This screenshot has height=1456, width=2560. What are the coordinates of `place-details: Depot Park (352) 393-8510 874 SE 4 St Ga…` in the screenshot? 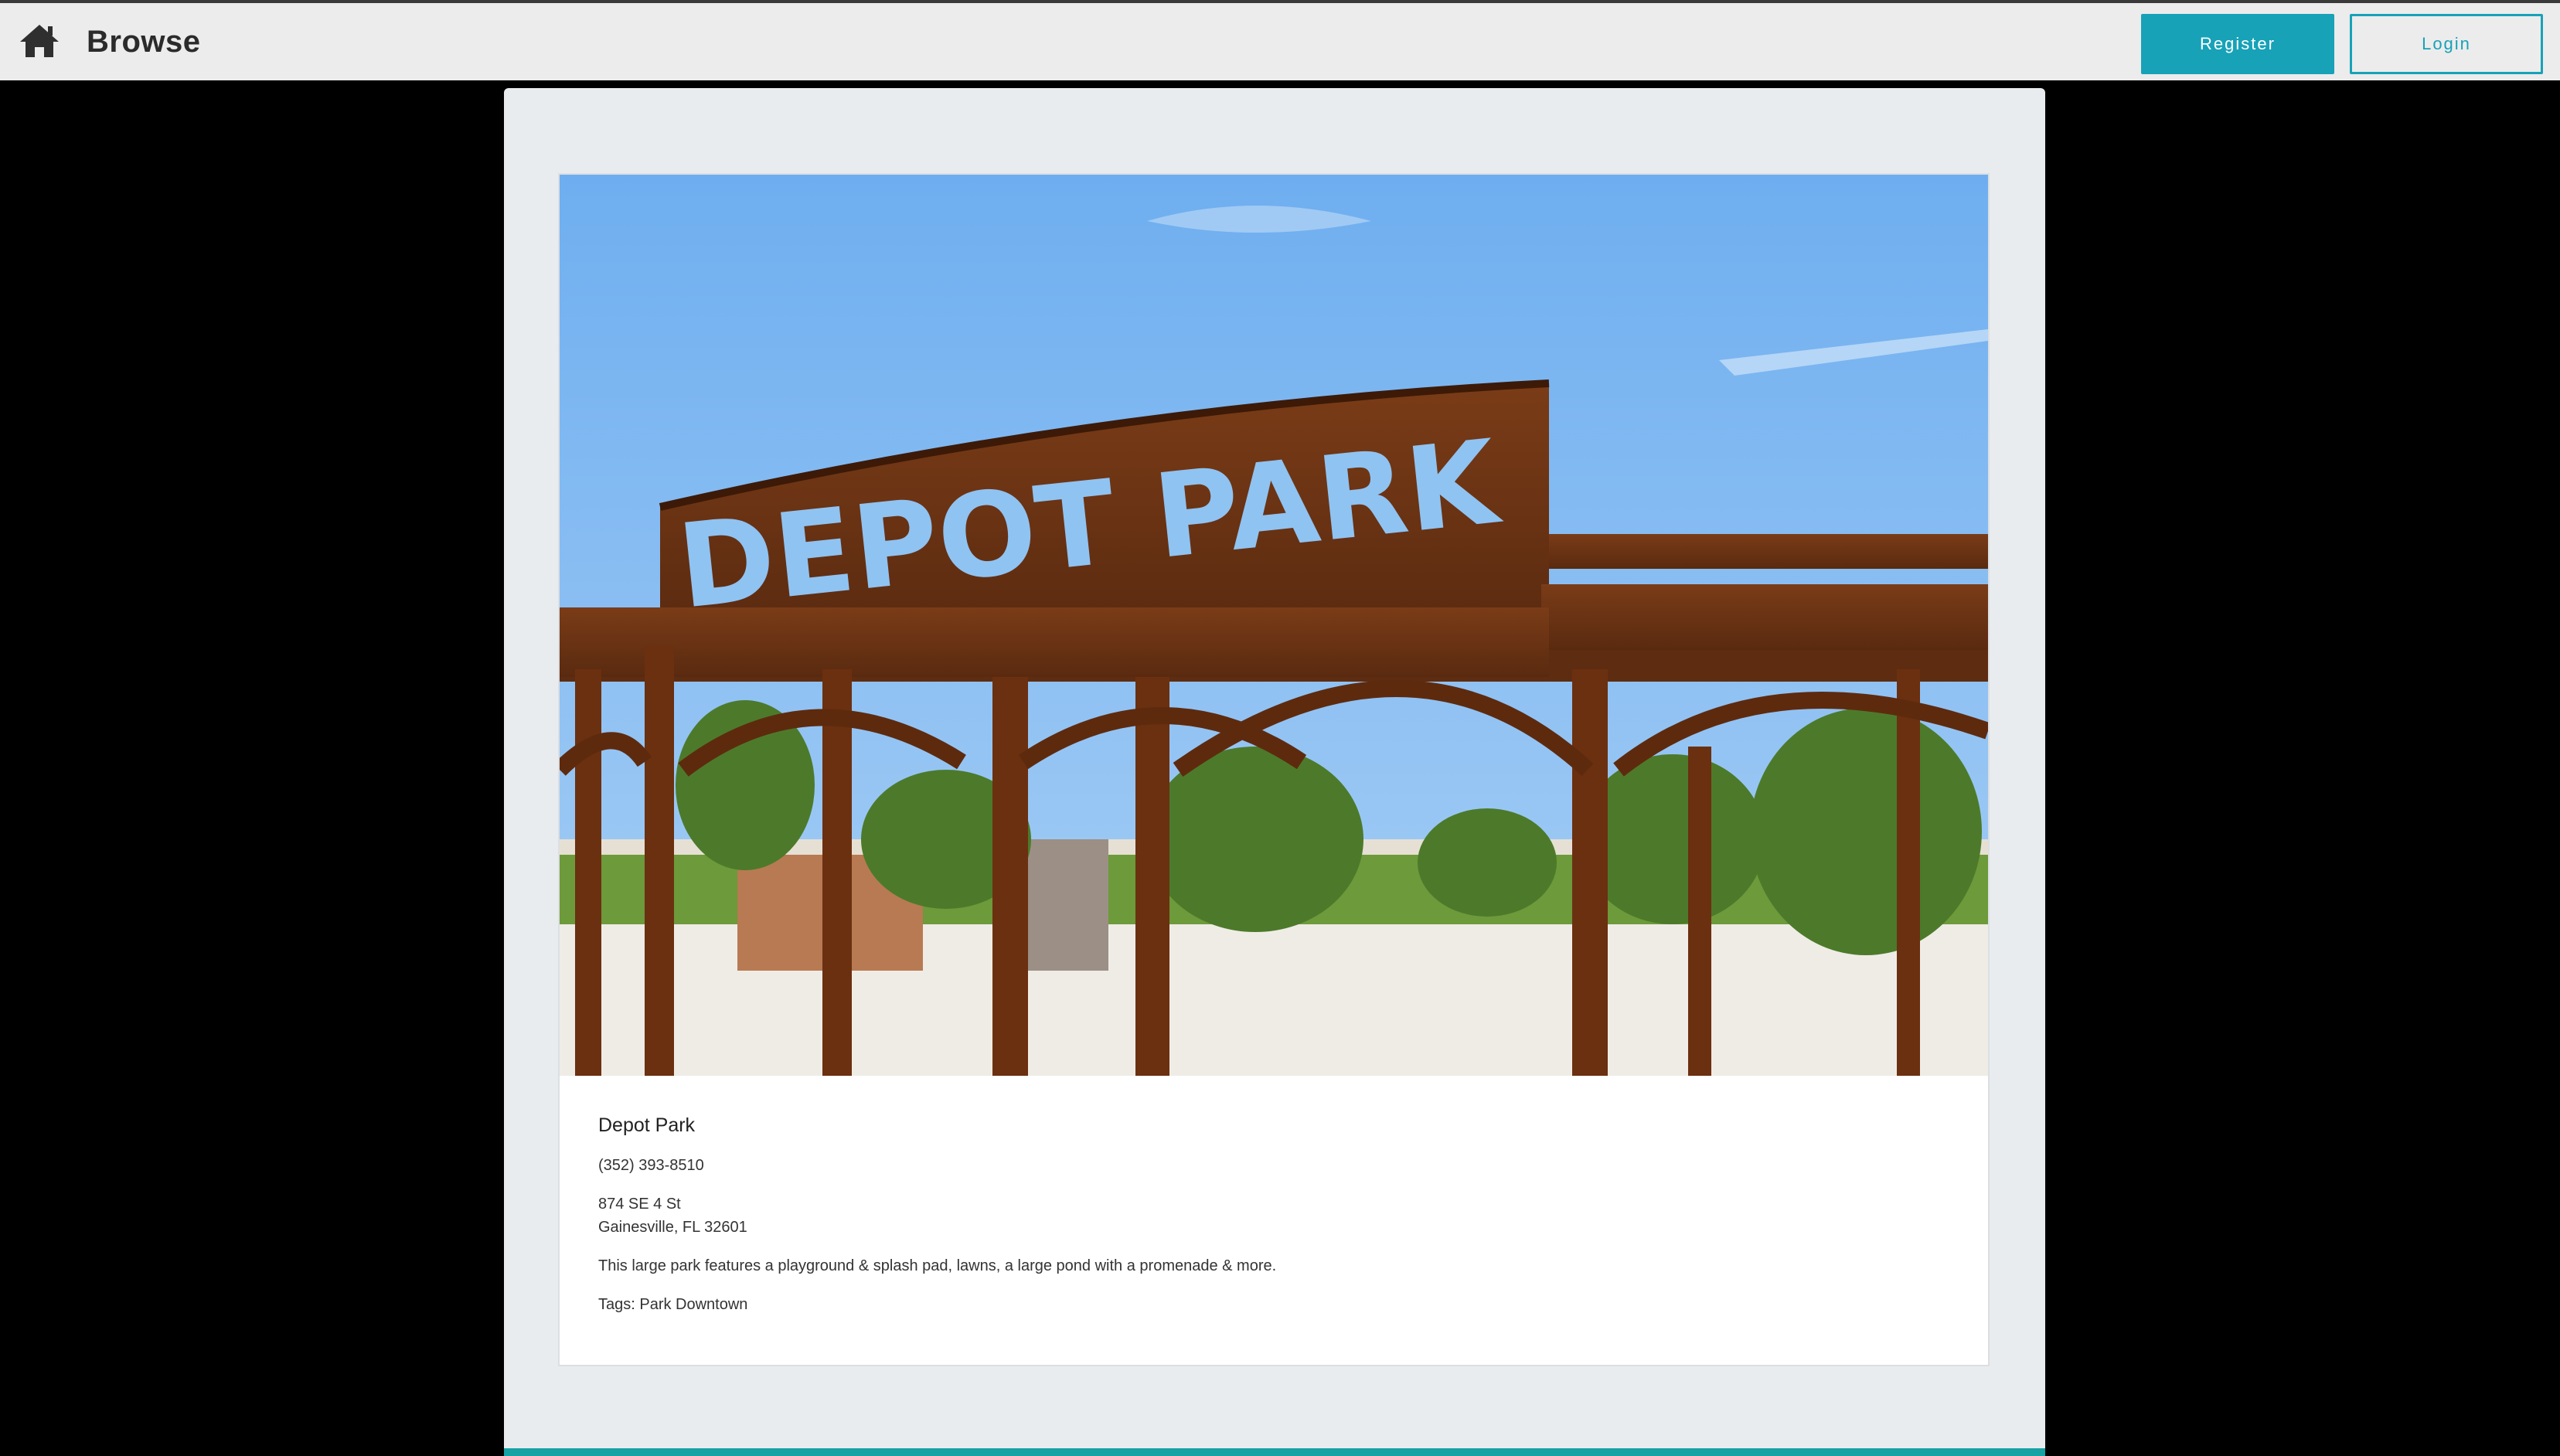 It's located at (1273, 1215).